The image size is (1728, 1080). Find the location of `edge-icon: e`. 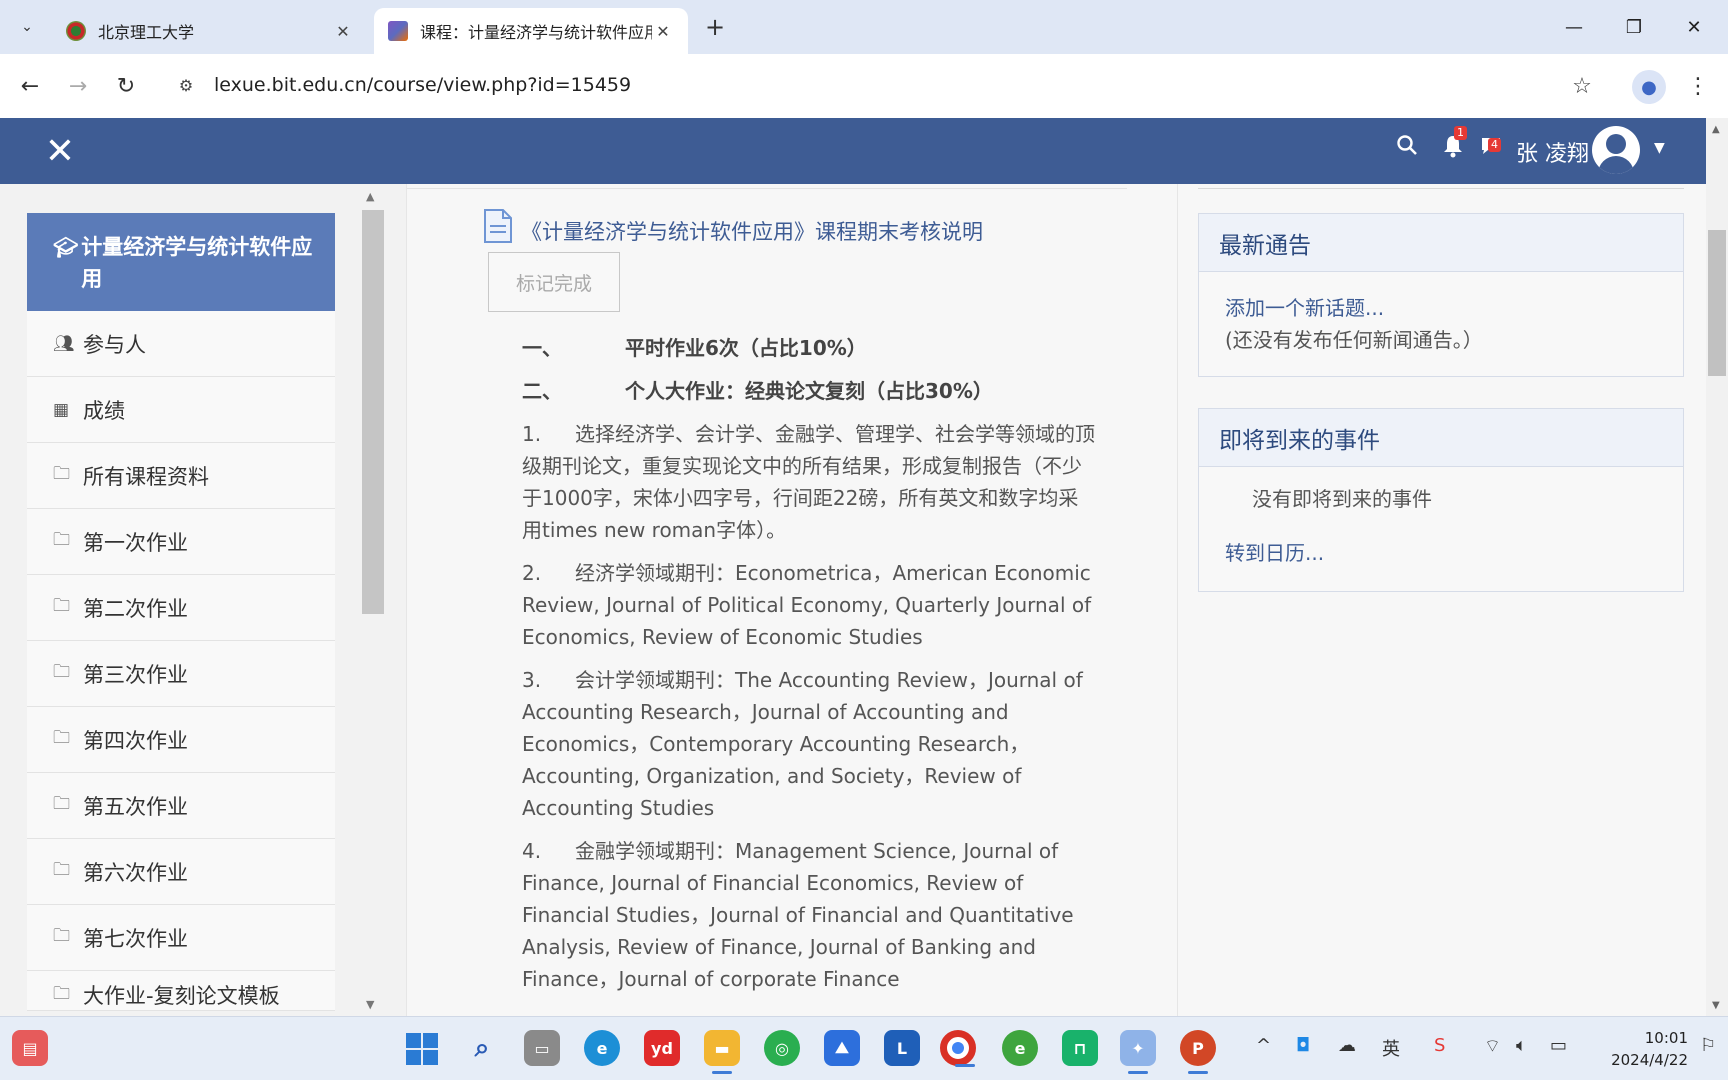

edge-icon: e is located at coordinates (602, 1048).